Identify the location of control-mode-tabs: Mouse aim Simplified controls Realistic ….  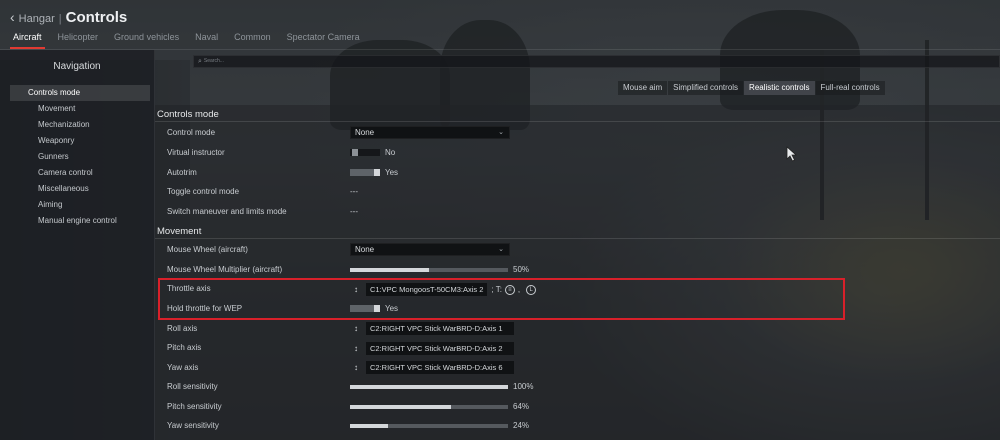
(752, 88).